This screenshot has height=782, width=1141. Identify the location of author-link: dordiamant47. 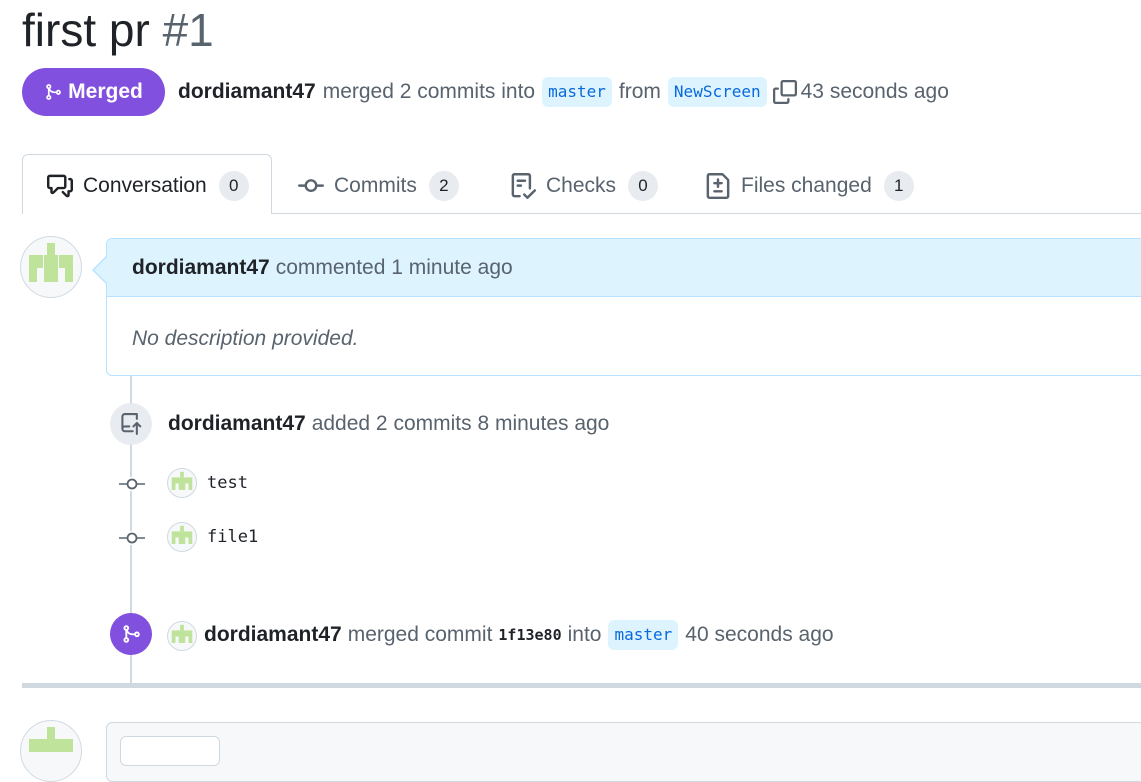
(247, 92).